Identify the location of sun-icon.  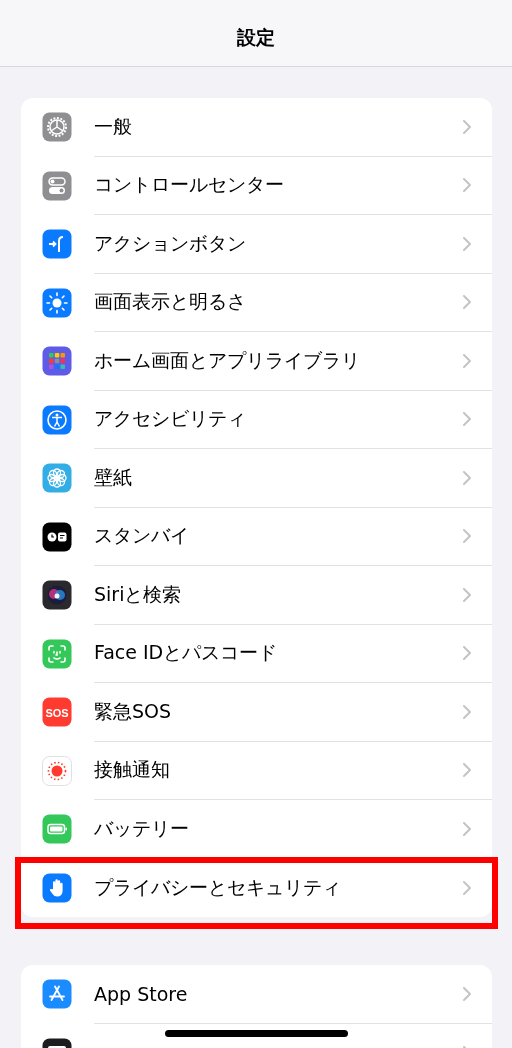
(57, 302).